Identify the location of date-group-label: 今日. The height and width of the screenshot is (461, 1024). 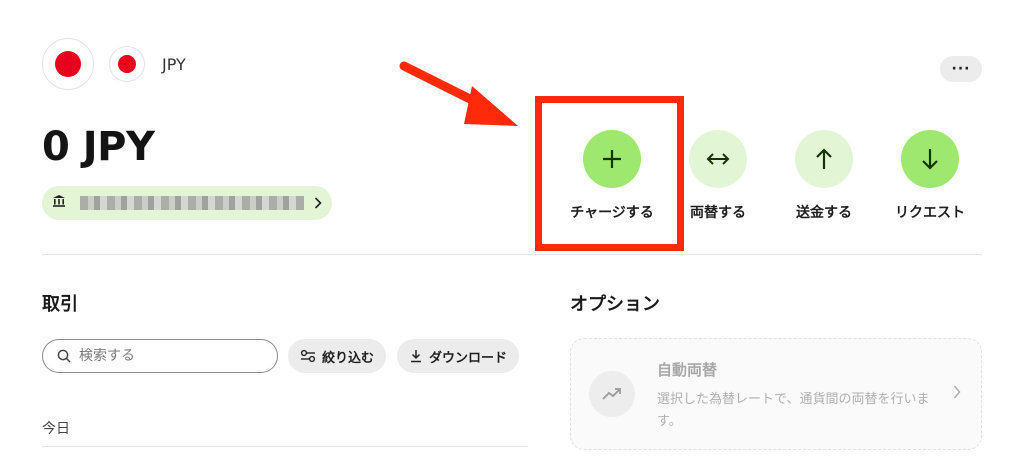
(56, 429).